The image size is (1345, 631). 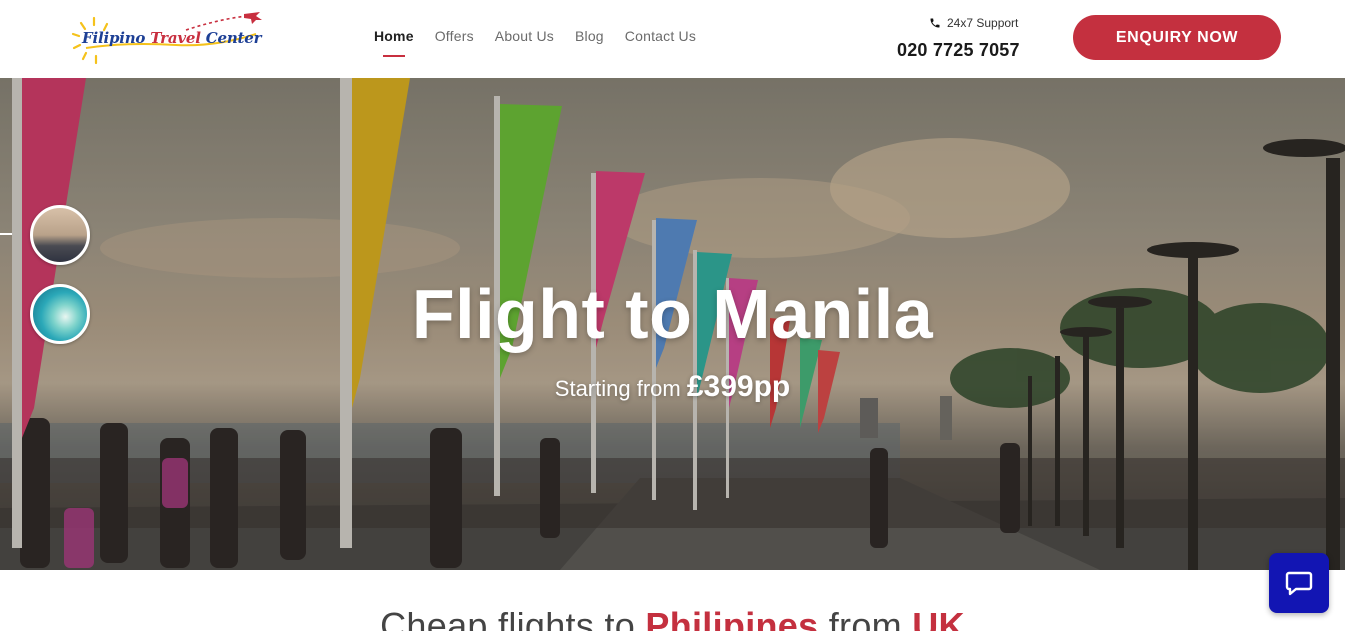 What do you see at coordinates (60, 235) in the screenshot?
I see `slide-thumbnail-manila` at bounding box center [60, 235].